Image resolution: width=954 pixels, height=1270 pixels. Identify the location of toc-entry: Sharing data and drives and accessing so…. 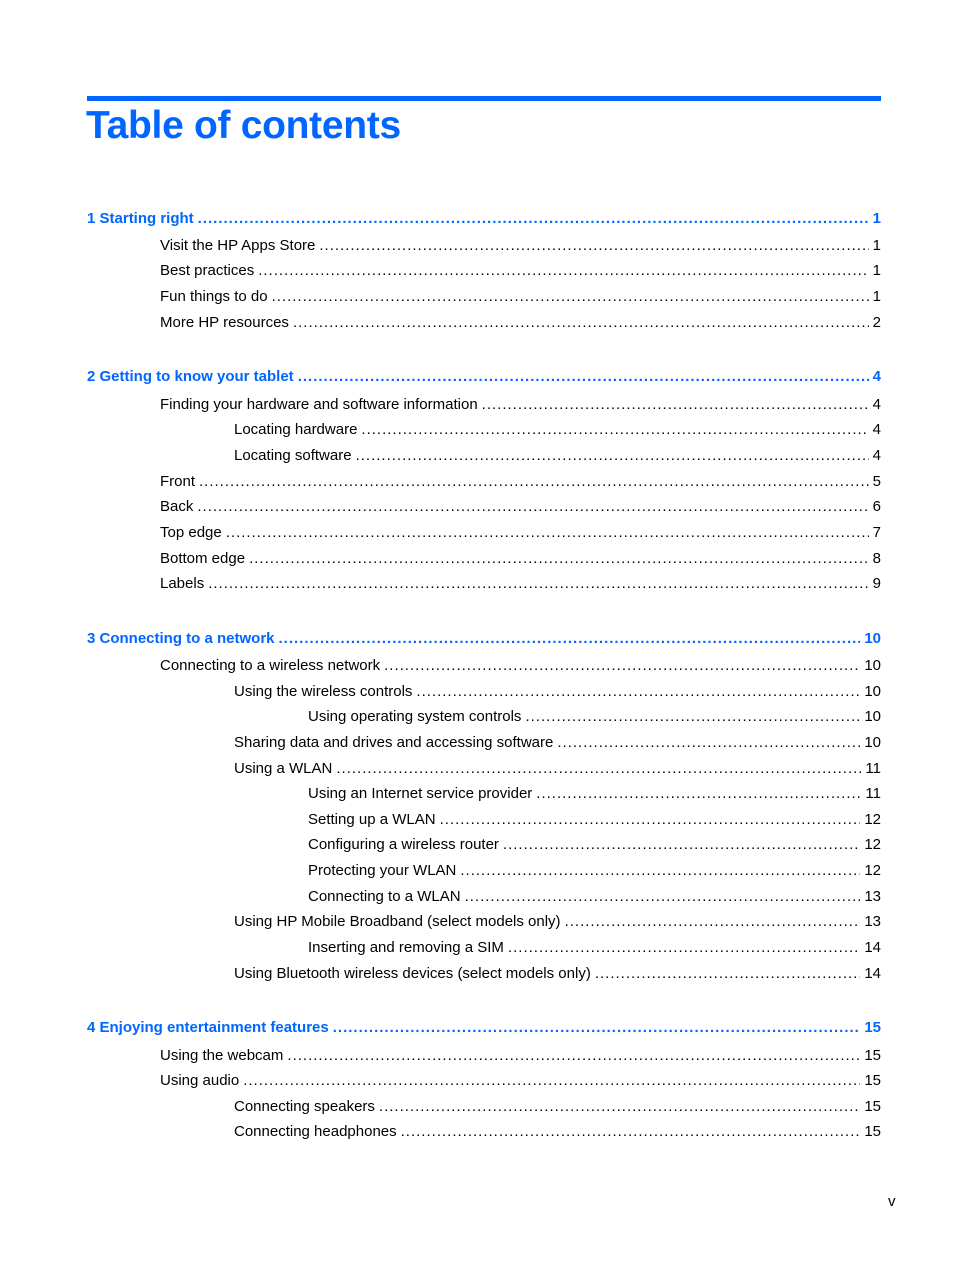
(557, 743).